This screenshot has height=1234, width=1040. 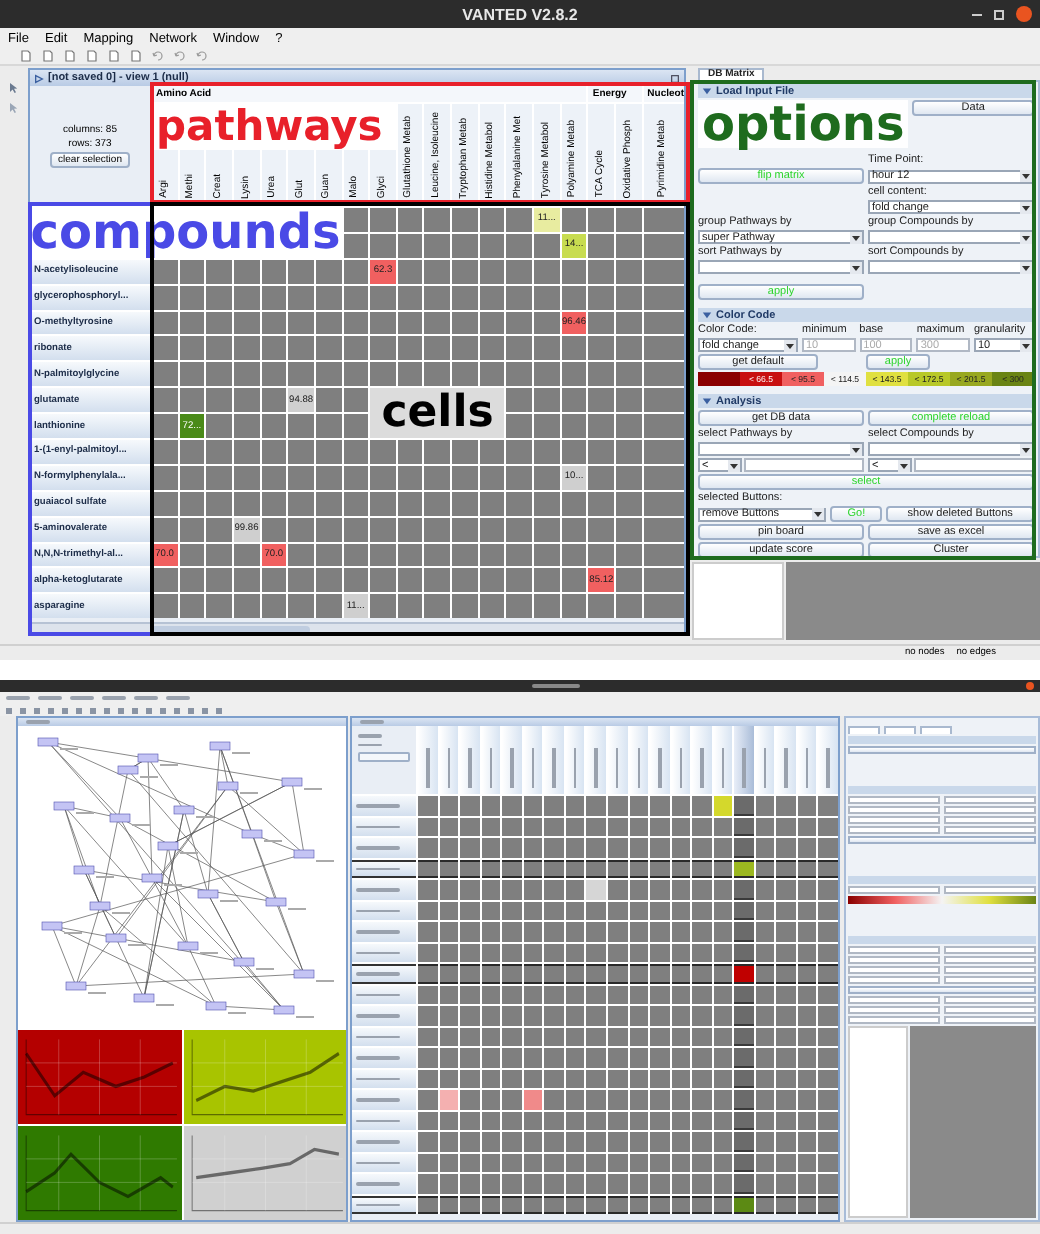 I want to click on annotation-label: options, so click(x=803, y=124).